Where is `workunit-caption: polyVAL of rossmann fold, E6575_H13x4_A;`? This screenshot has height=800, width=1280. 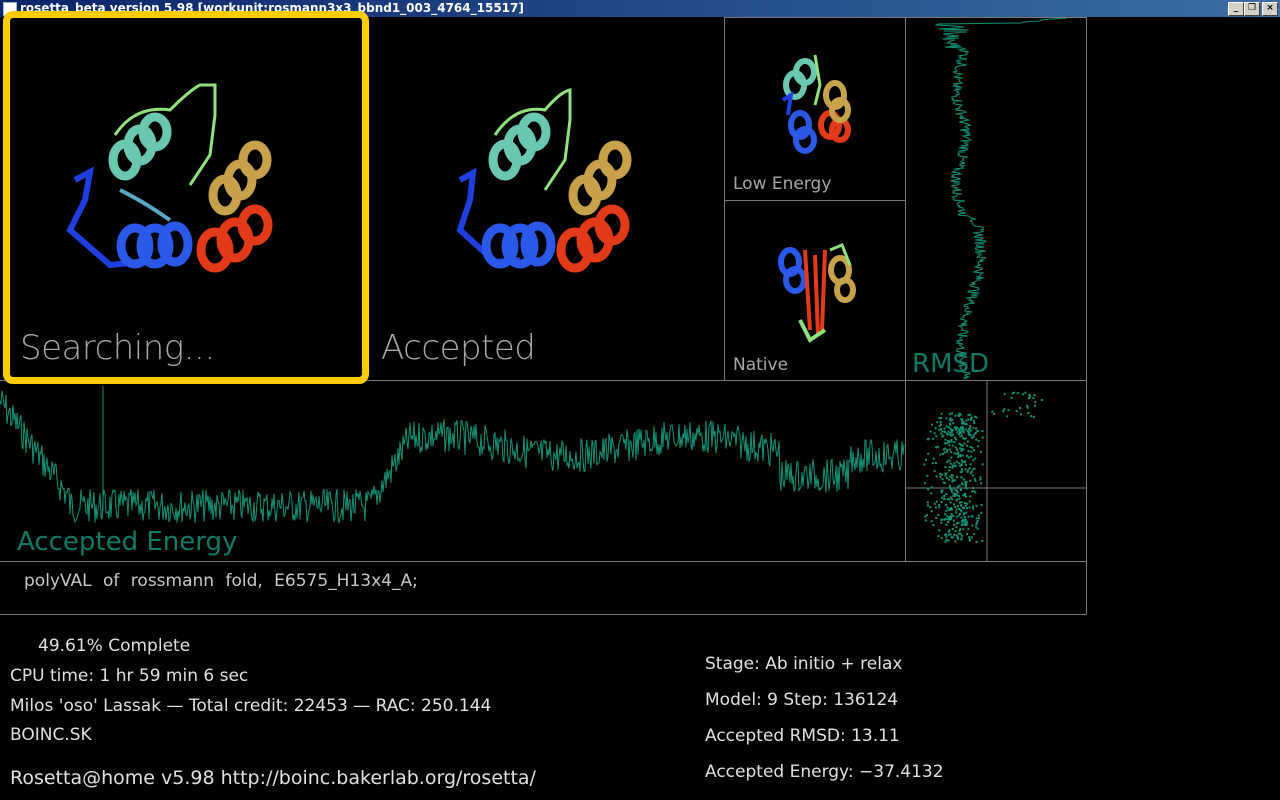 workunit-caption: polyVAL of rossmann fold, E6575_H13x4_A; is located at coordinates (221, 581).